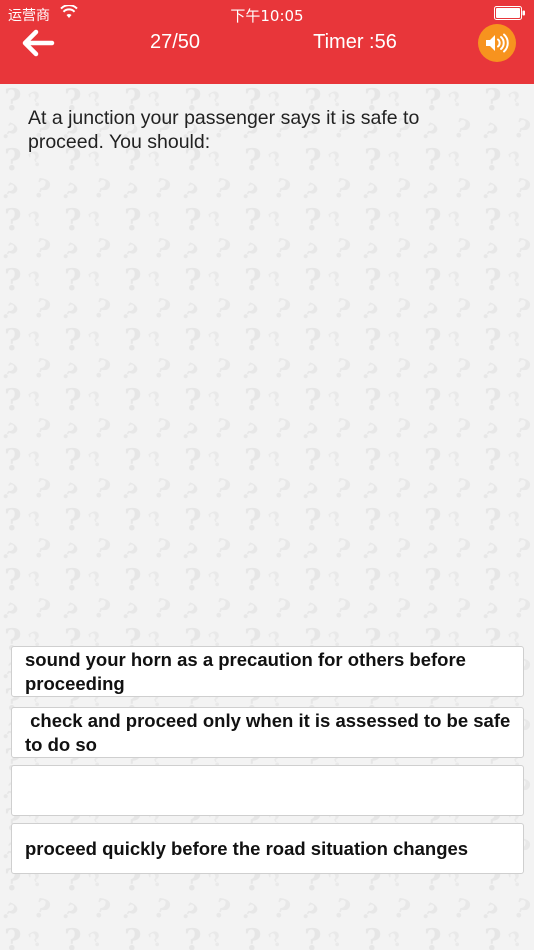 This screenshot has height=950, width=534. I want to click on status-clock: 下午10:05, so click(267, 16).